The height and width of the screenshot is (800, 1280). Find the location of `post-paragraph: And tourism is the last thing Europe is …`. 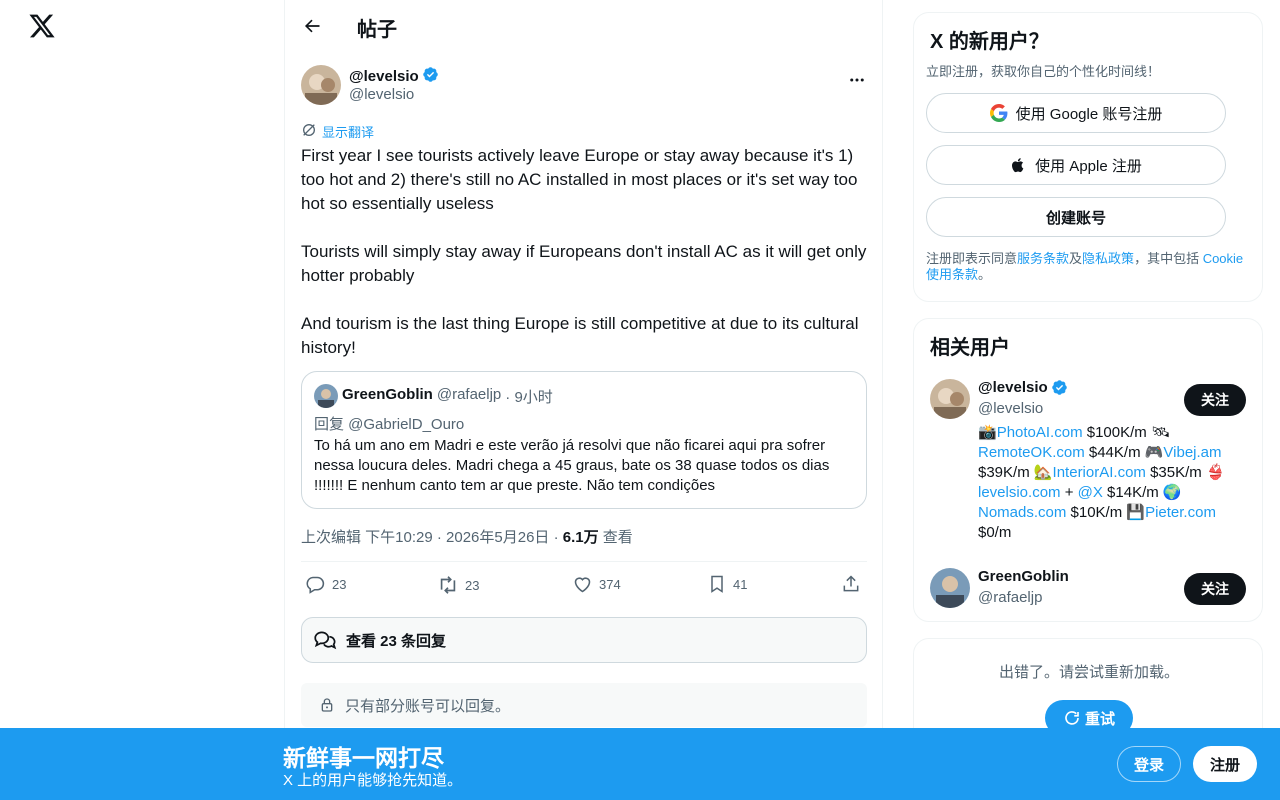

post-paragraph: And tourism is the last thing Europe is … is located at coordinates (580, 335).